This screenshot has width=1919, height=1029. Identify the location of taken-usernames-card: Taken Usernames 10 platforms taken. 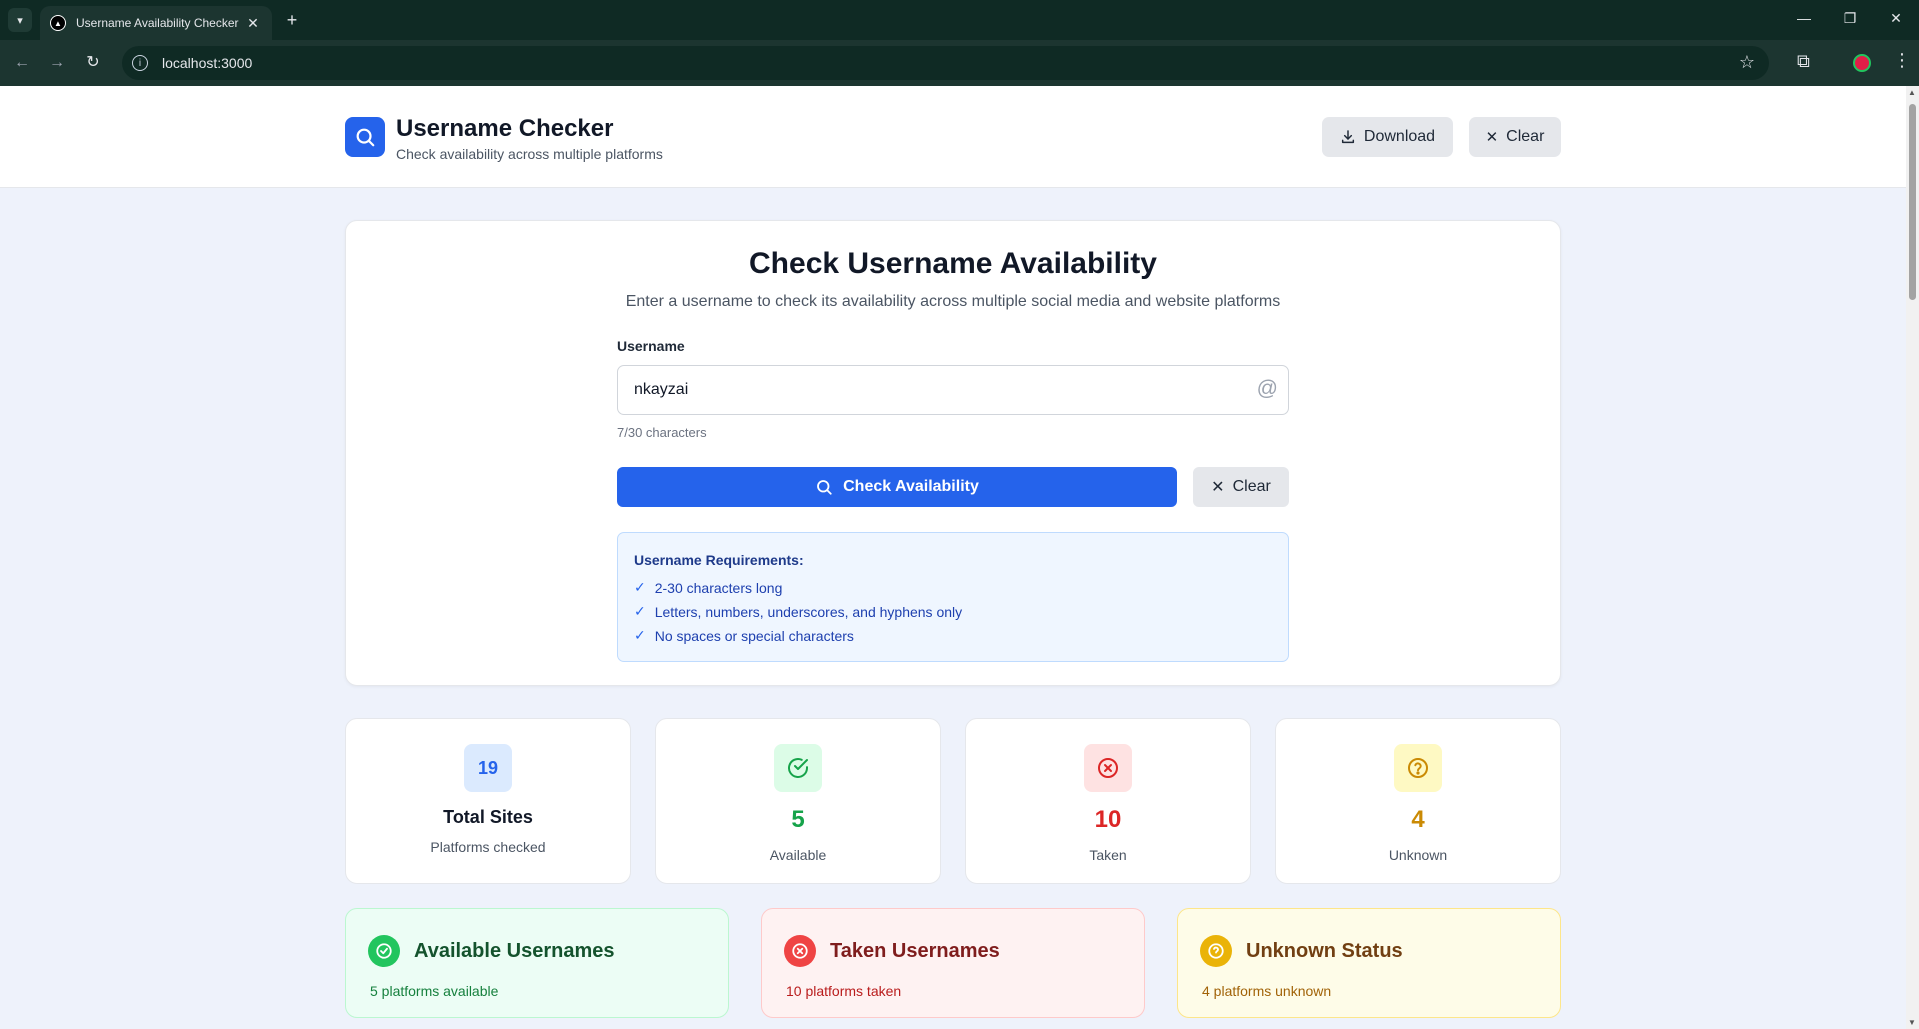
(953, 963).